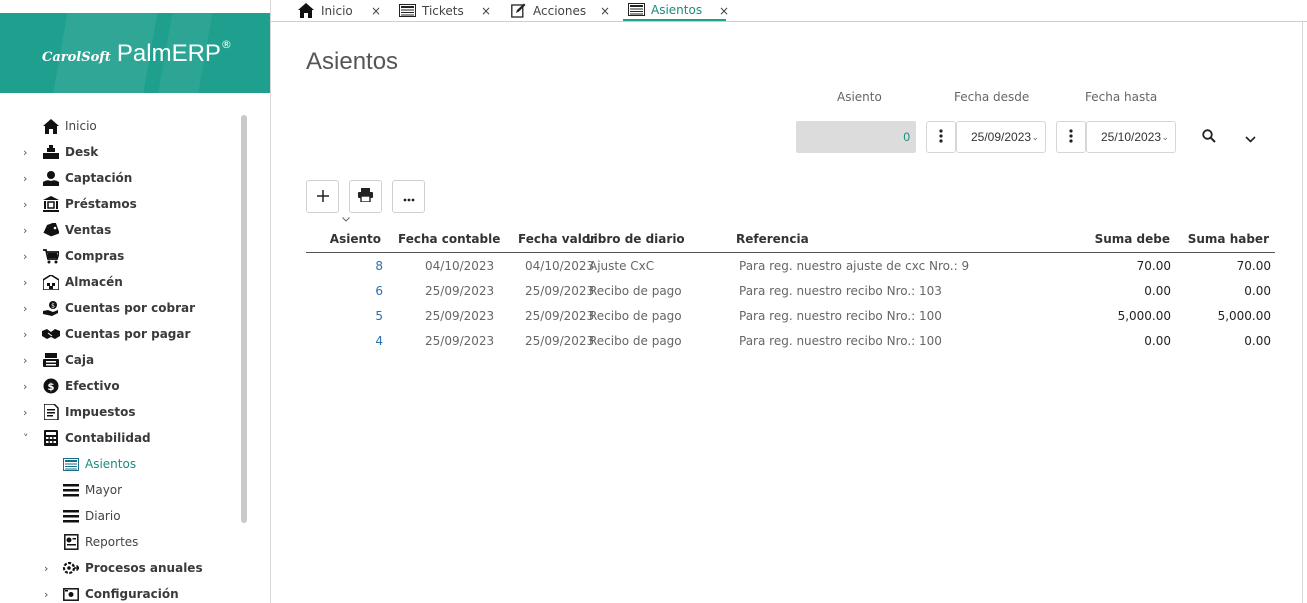  I want to click on tab-label: Inicio, so click(337, 10).